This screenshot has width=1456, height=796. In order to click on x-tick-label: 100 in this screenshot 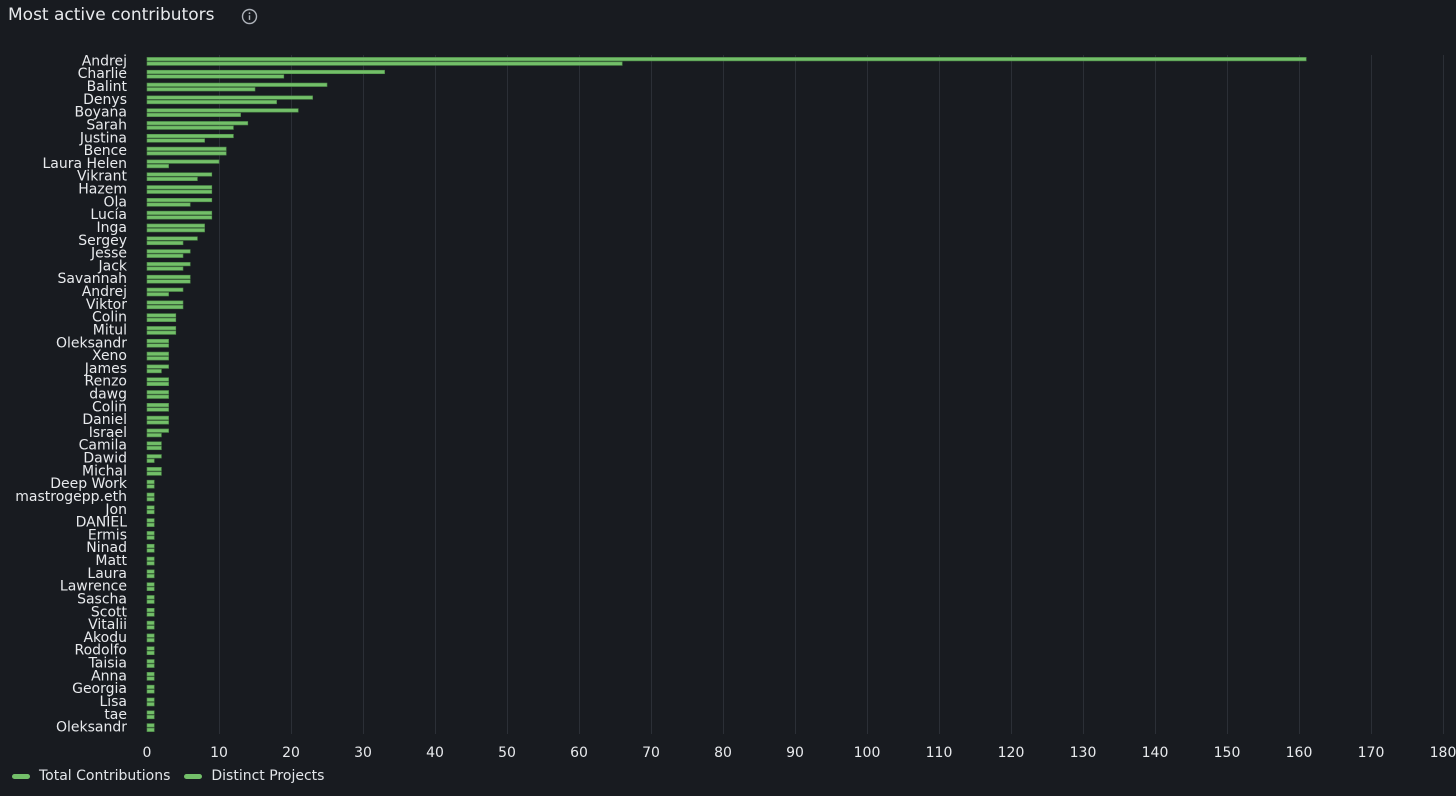, I will do `click(867, 753)`.